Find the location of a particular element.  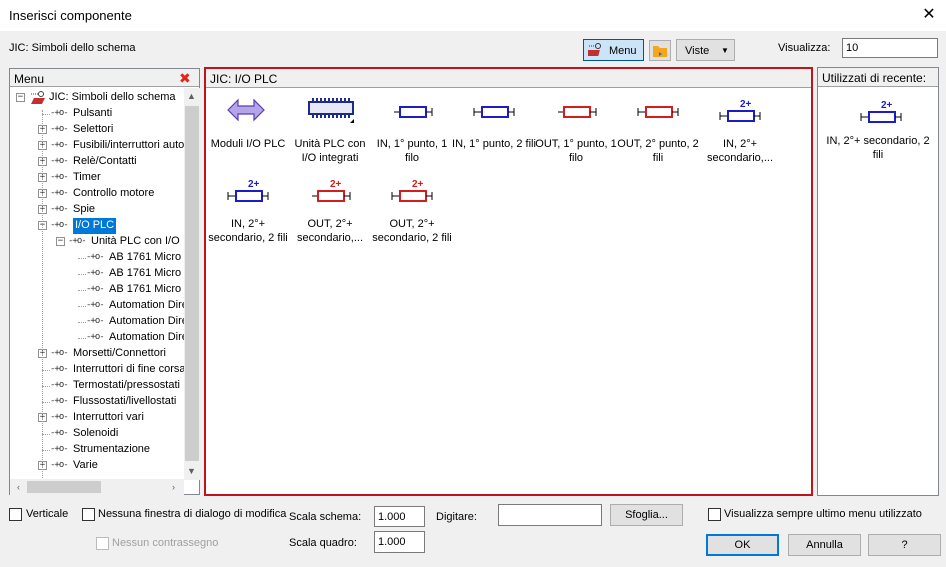

scala-quadro-input is located at coordinates (399, 542).